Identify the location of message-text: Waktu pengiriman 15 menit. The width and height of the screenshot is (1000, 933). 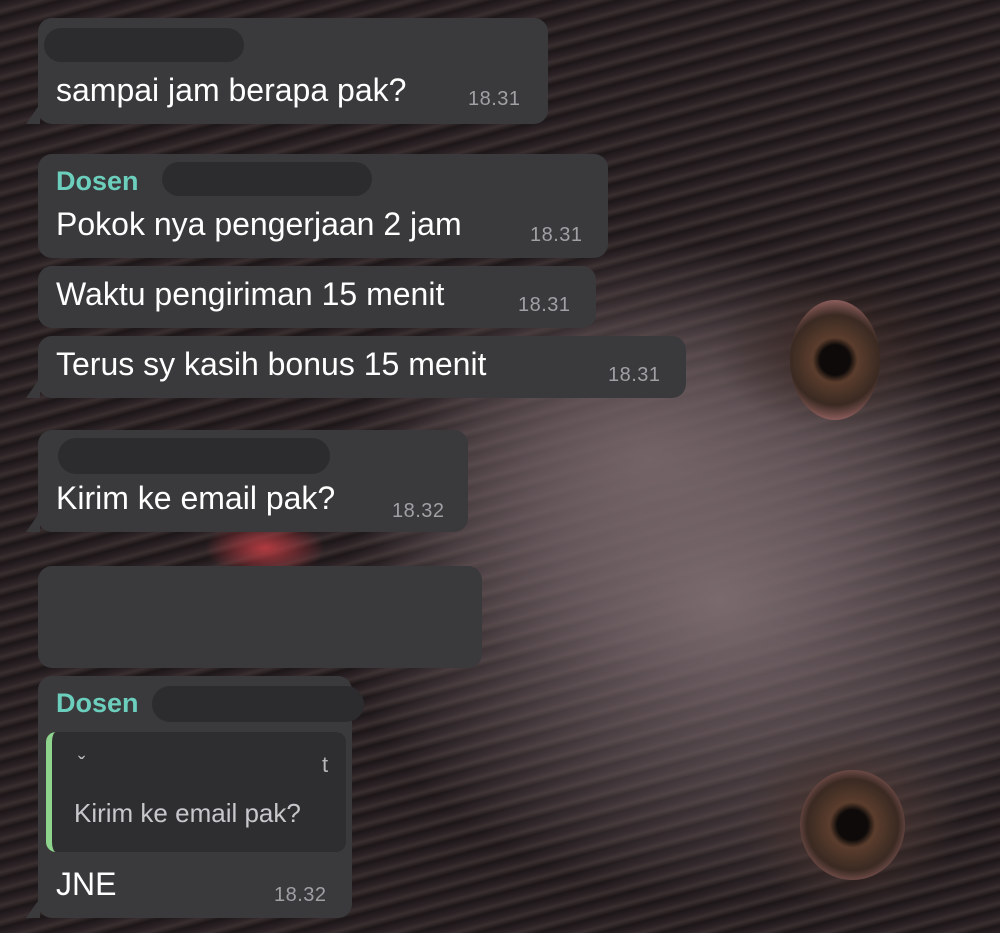
(250, 294).